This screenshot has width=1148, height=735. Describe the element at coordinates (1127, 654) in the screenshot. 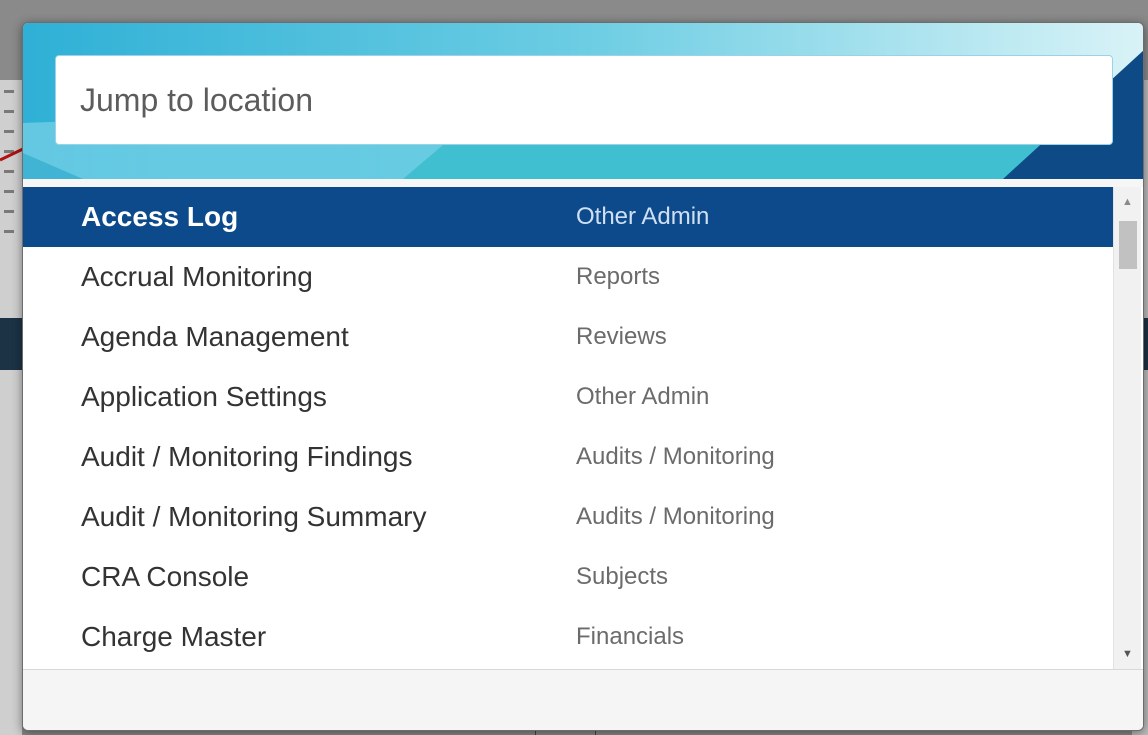

I see `chevron-down-icon: ▼` at that location.